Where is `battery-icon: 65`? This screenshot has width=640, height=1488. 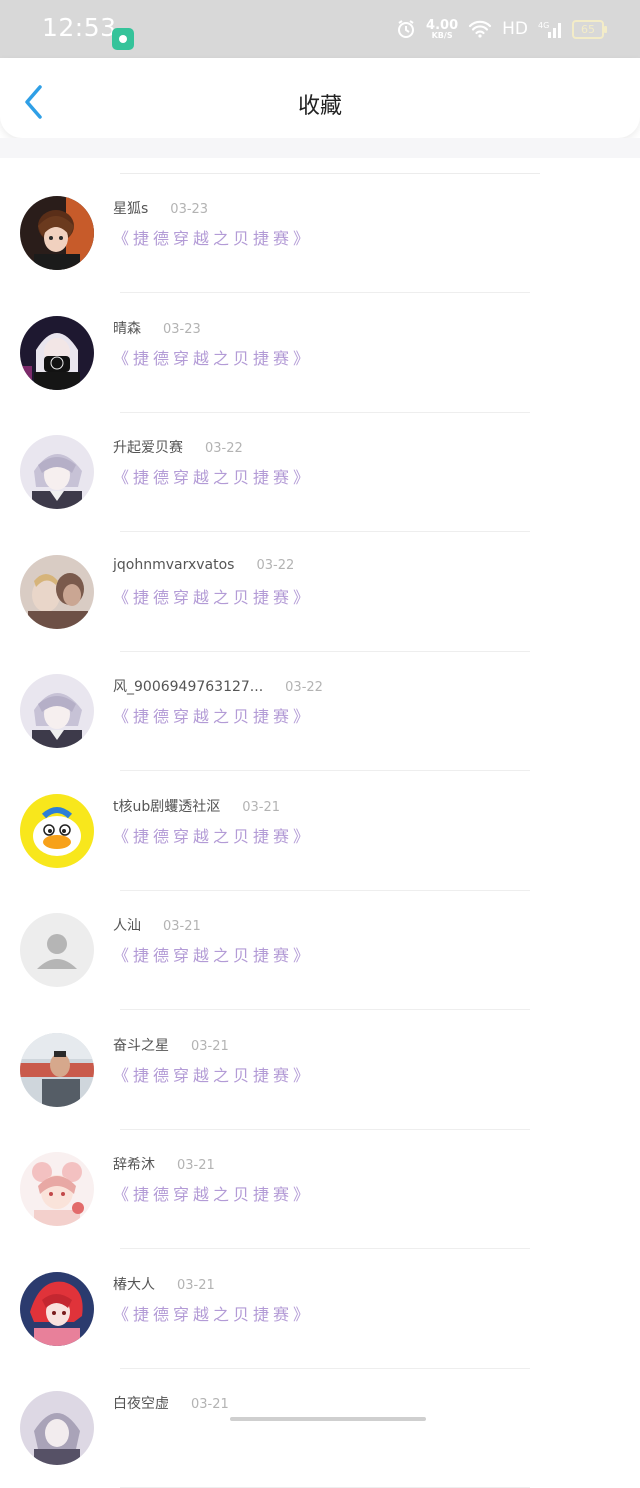
battery-icon: 65 is located at coordinates (589, 29).